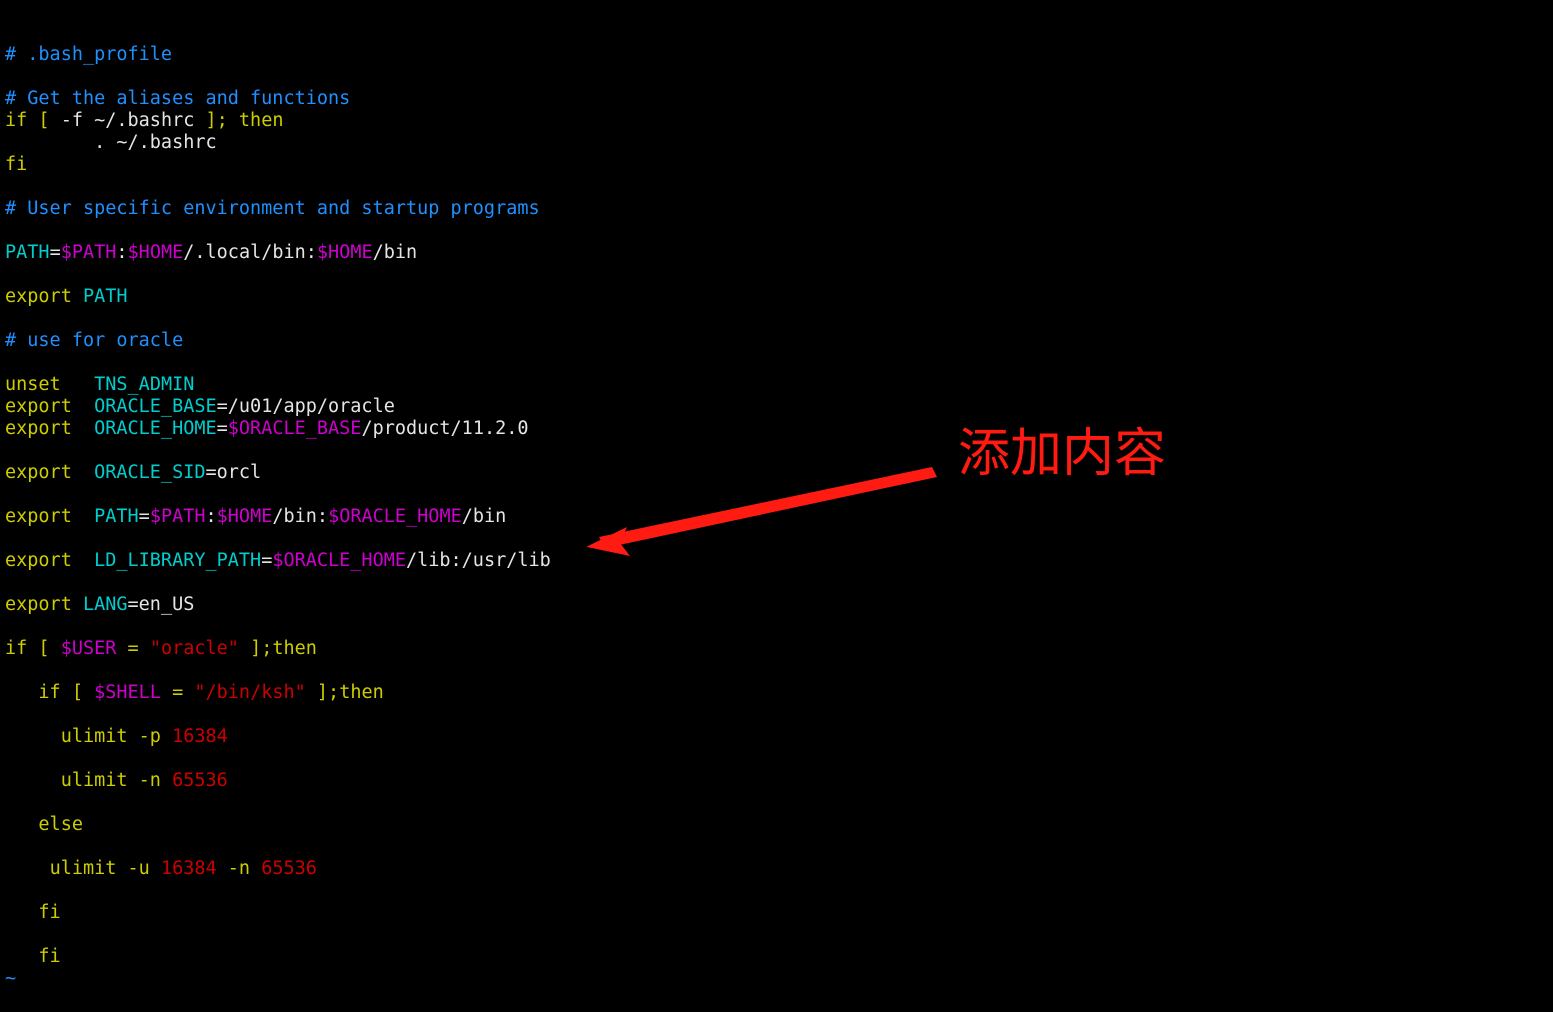 The image size is (1553, 1012). I want to click on code-line: . ~/.bashrc, so click(776, 143).